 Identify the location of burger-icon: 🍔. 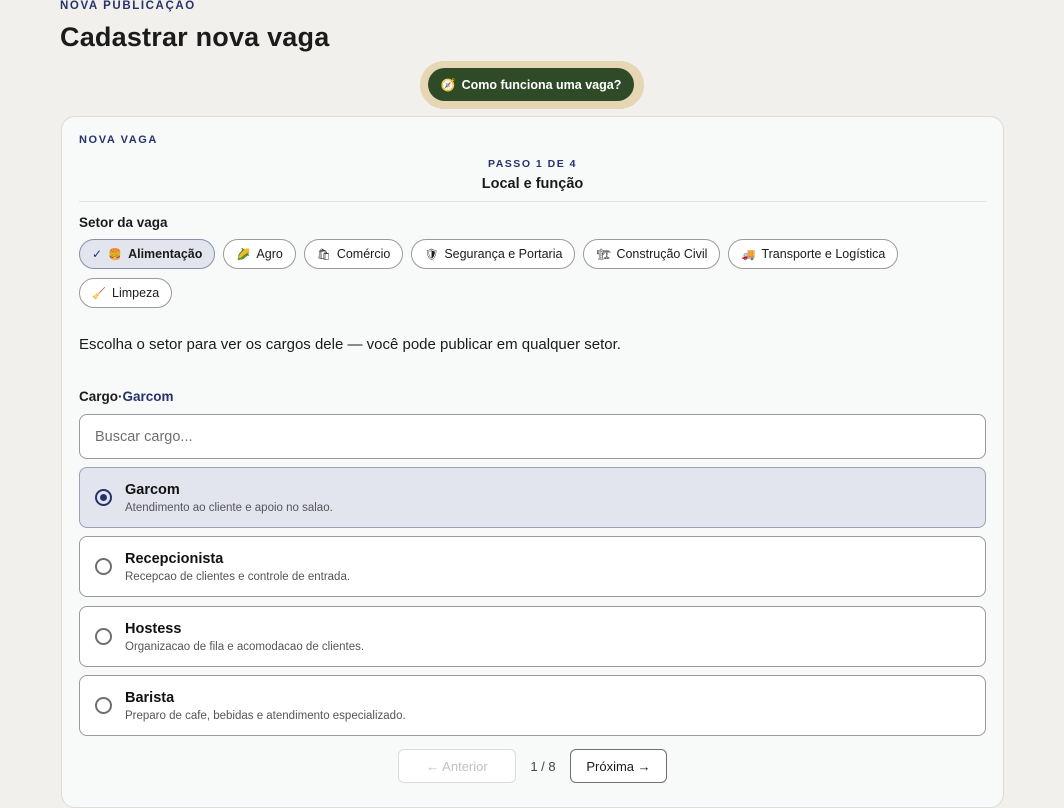
(115, 254).